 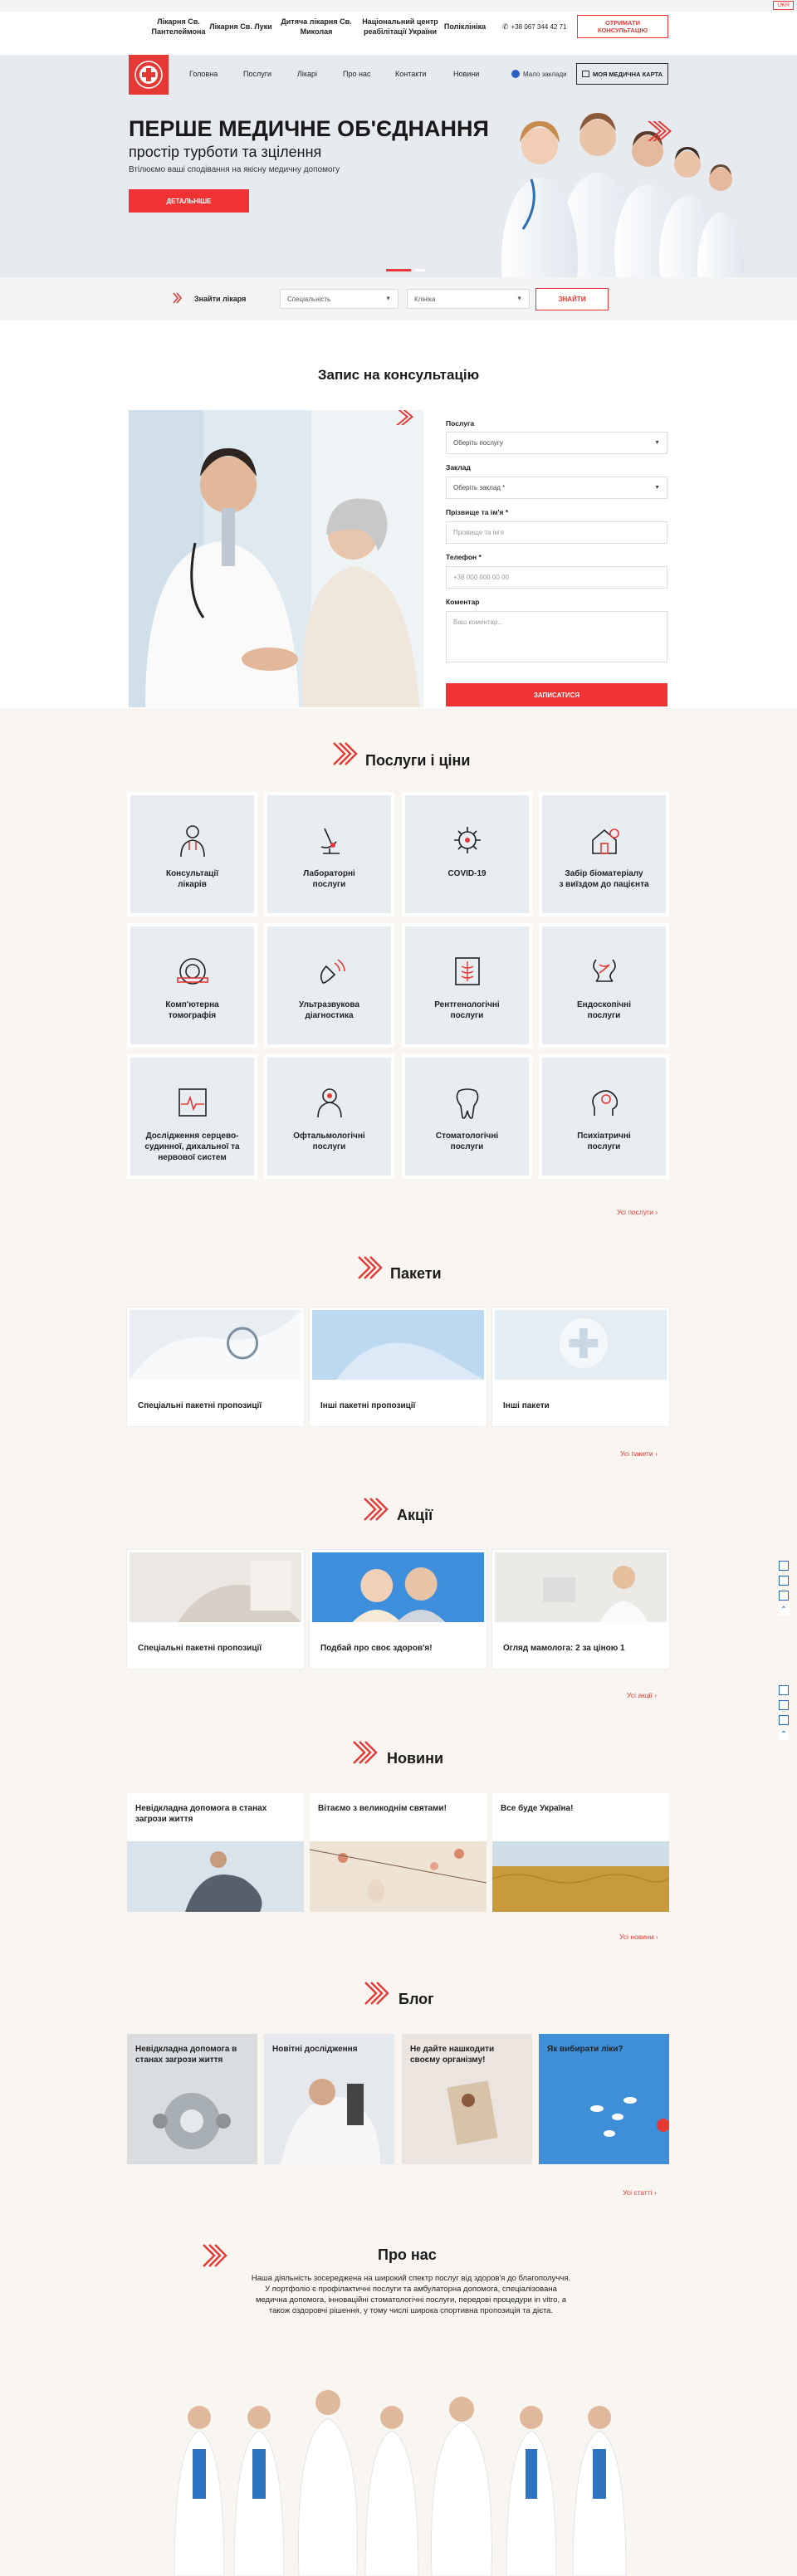 I want to click on search-label: Знайти лікаря, so click(x=220, y=299).